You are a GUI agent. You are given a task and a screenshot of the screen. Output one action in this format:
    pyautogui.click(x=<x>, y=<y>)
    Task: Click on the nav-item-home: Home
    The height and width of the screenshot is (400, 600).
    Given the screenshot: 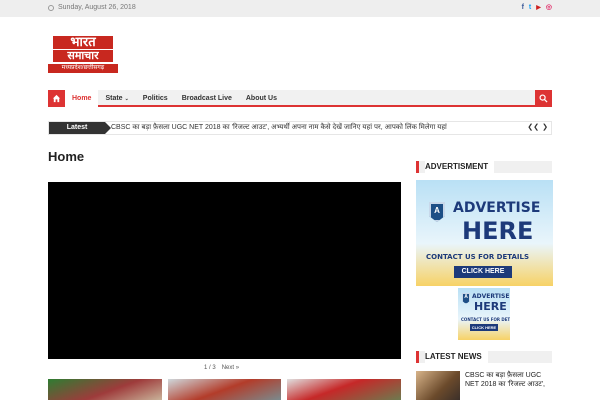 What is the action you would take?
    pyautogui.click(x=82, y=98)
    